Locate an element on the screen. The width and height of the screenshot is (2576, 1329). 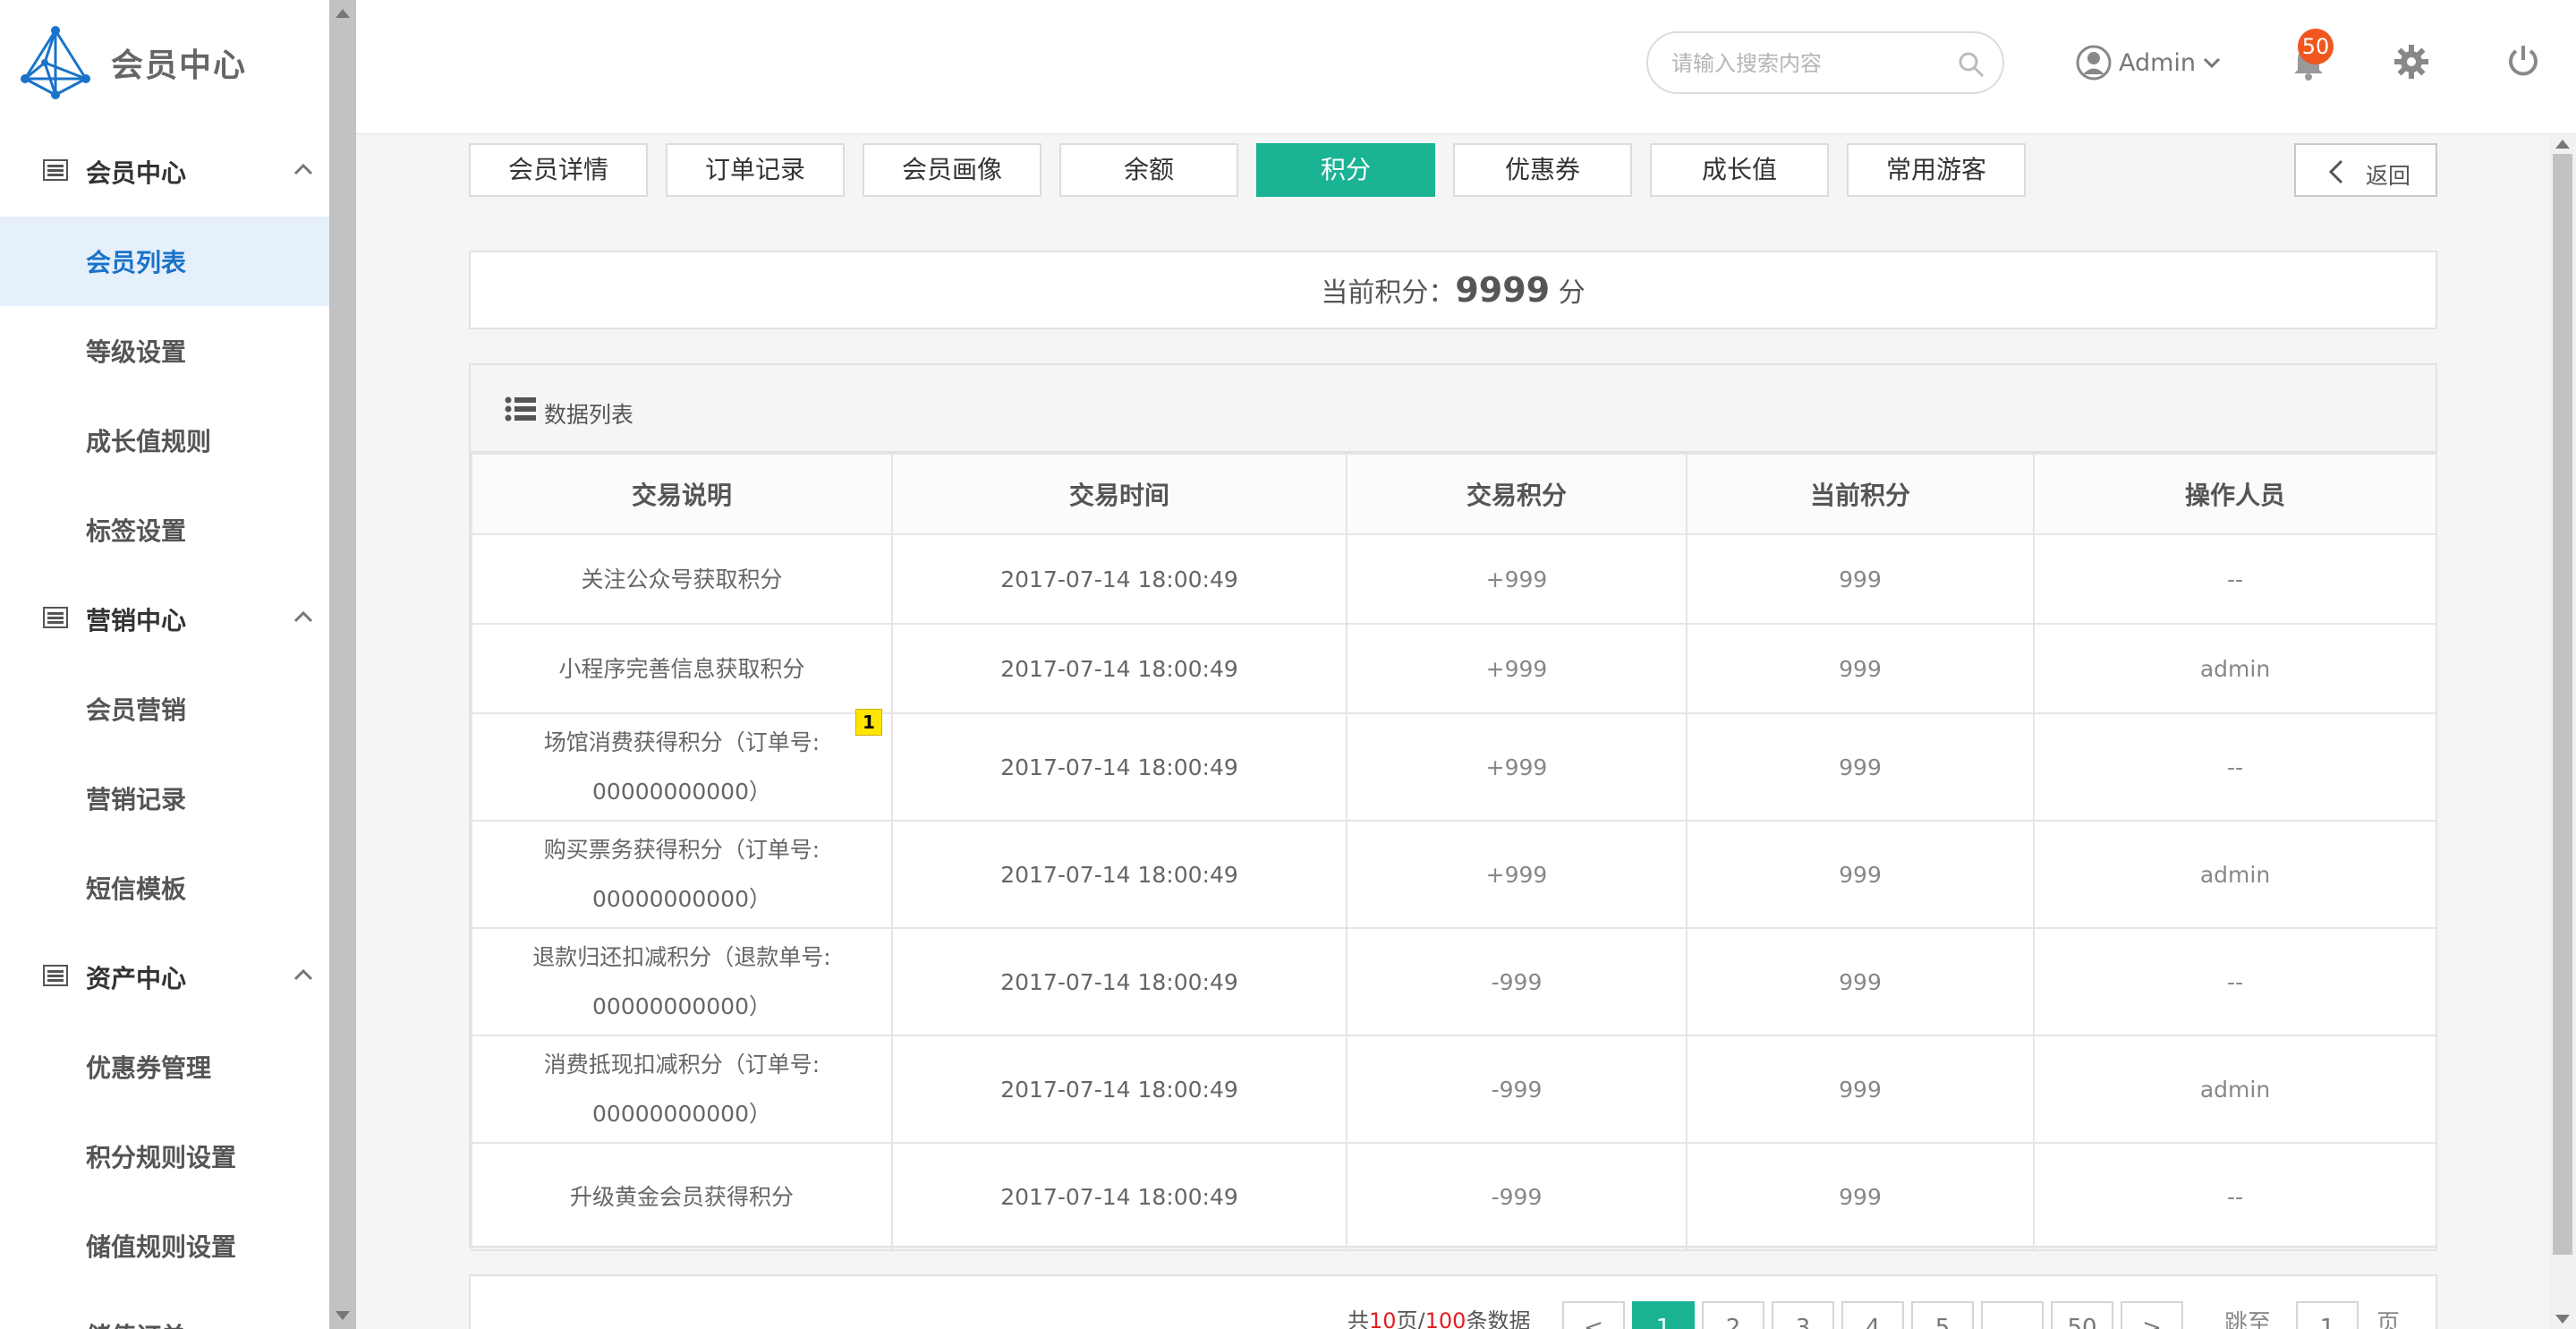
points-value: 9999 is located at coordinates (1503, 290).